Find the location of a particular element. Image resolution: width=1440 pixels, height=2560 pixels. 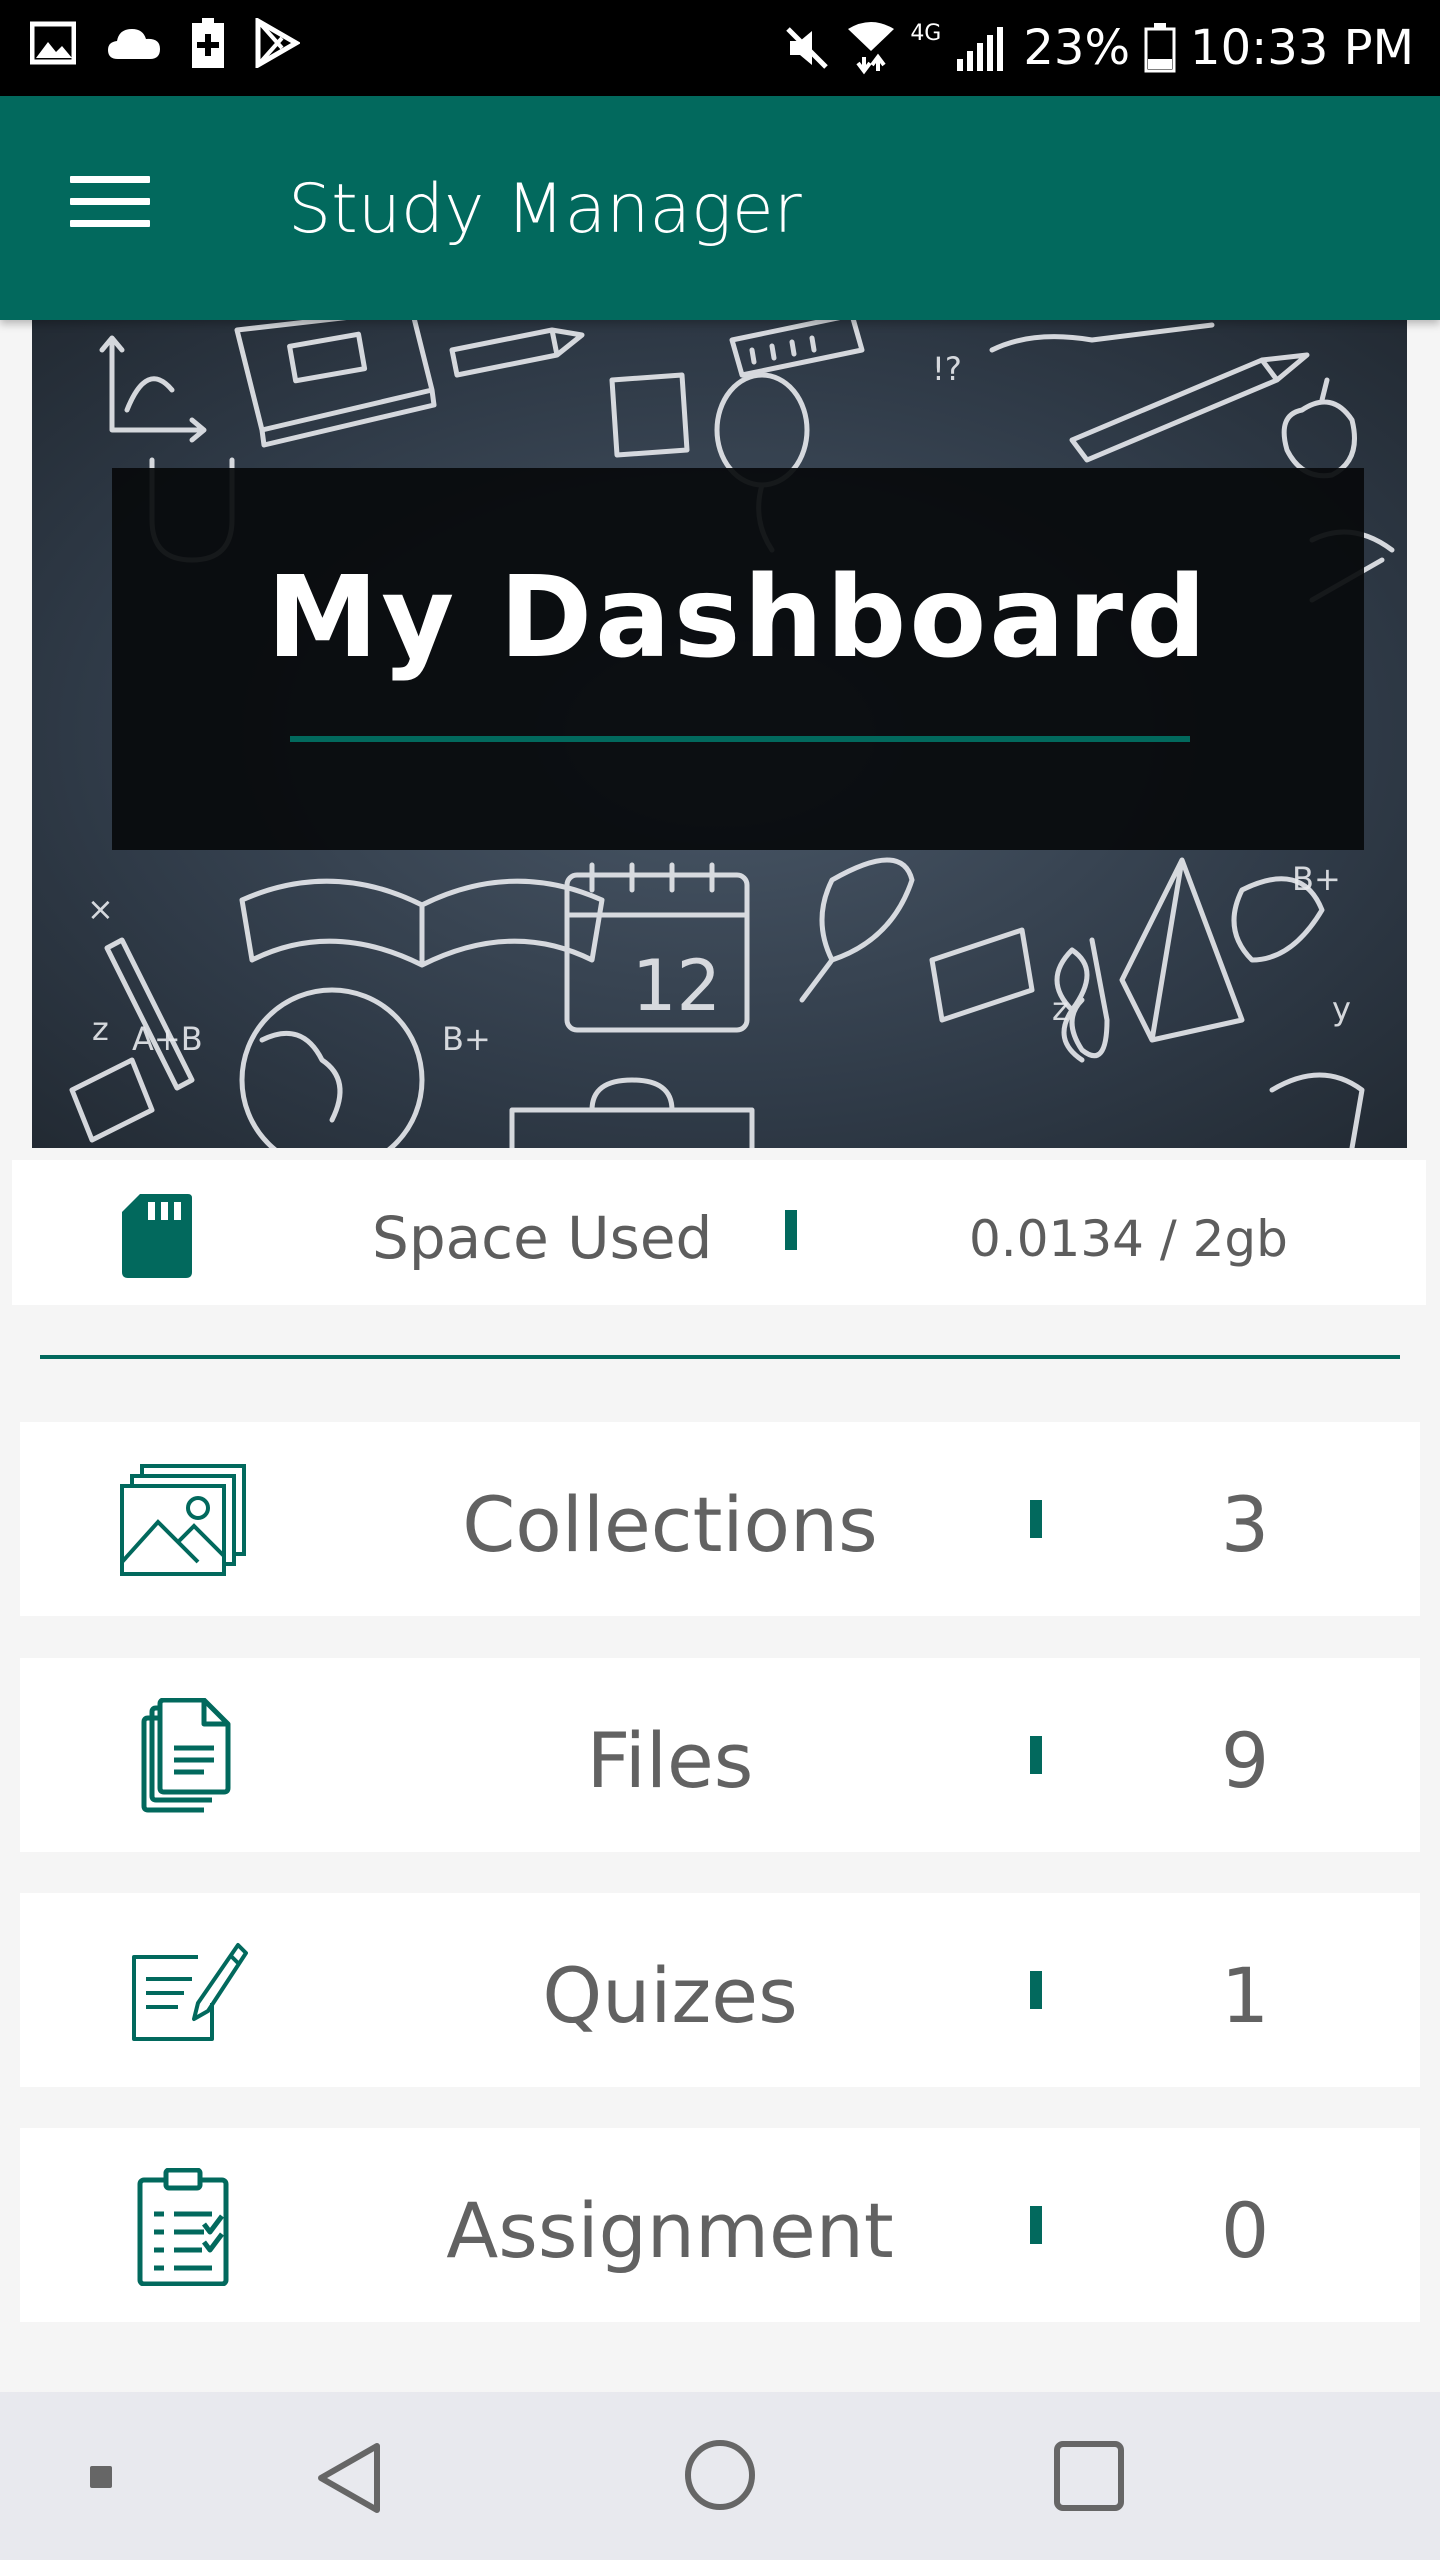

wifi-icon is located at coordinates (871, 48).